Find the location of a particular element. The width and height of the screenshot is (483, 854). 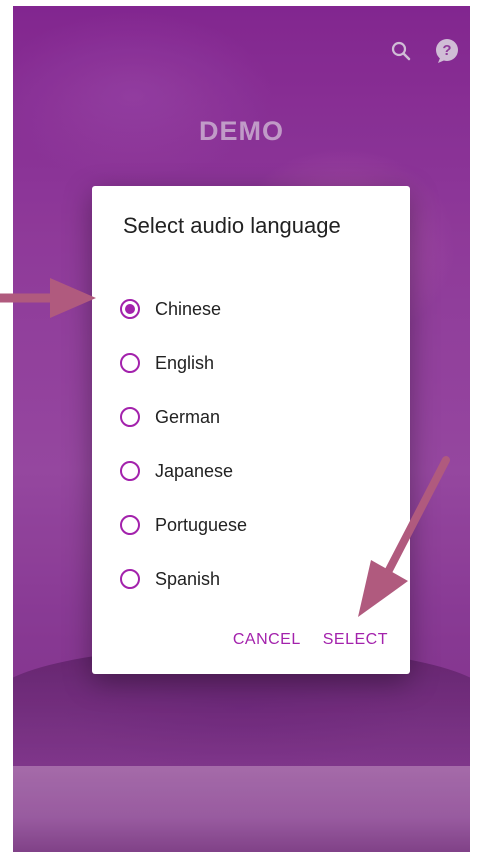

option-label: Portuguese is located at coordinates (201, 524).